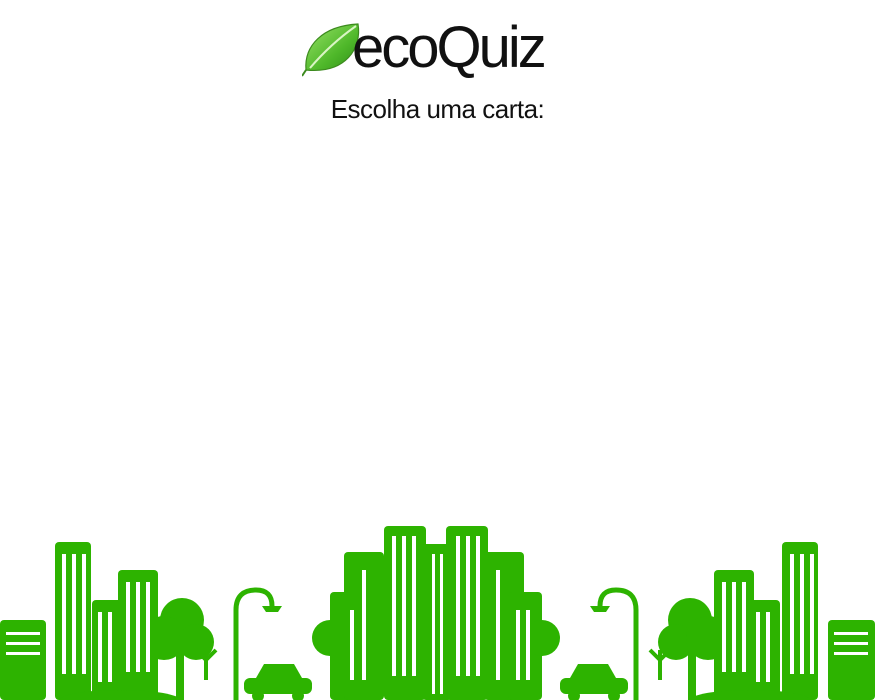 This screenshot has height=700, width=875. What do you see at coordinates (449, 47) in the screenshot?
I see `logo-text: ecoQuiz` at bounding box center [449, 47].